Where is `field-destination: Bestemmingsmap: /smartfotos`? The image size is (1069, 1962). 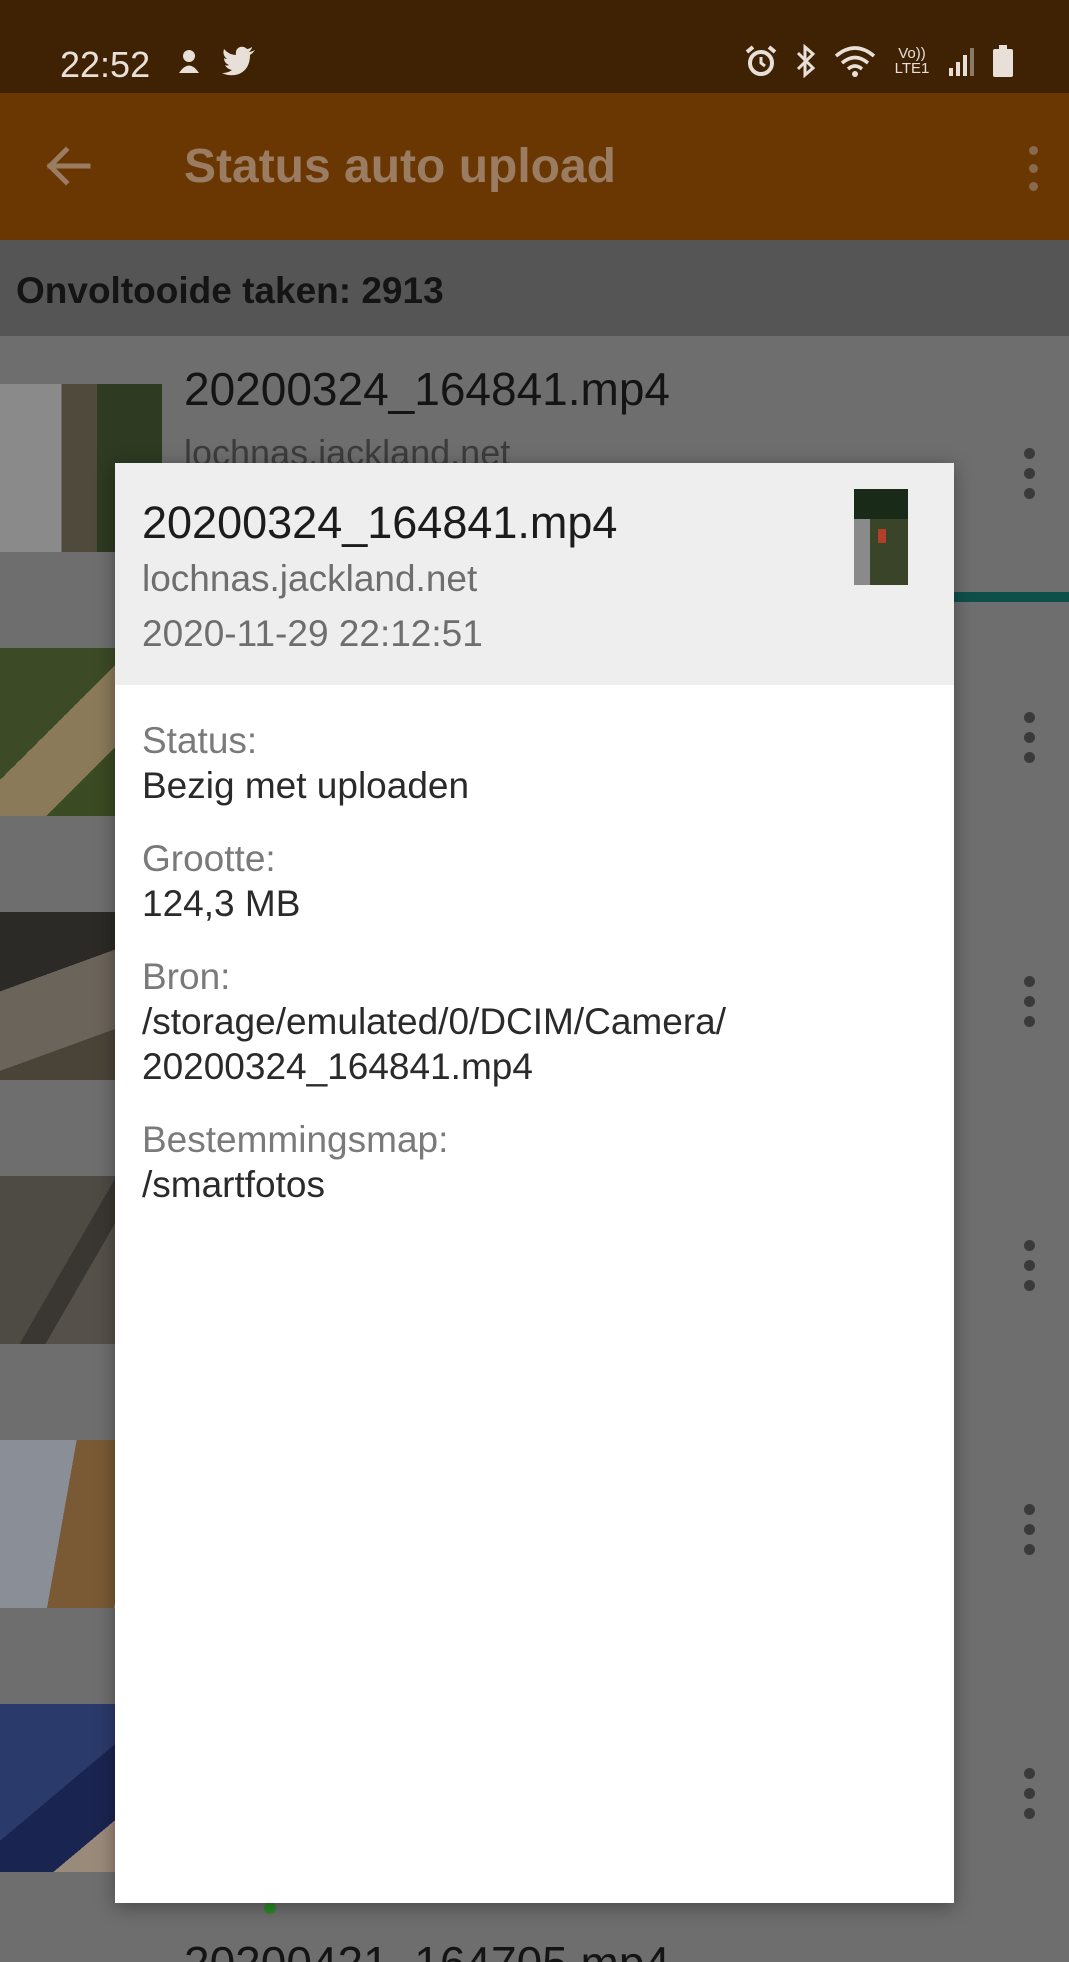 field-destination: Bestemmingsmap: /smartfotos is located at coordinates (537, 1162).